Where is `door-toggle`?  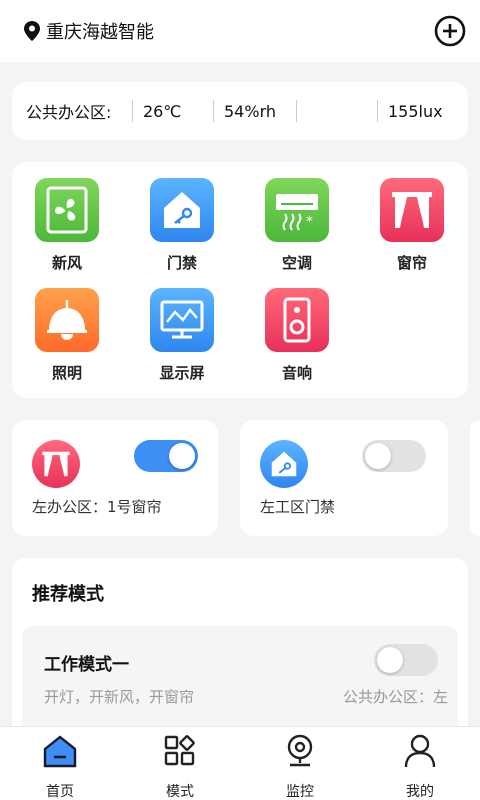 door-toggle is located at coordinates (394, 456).